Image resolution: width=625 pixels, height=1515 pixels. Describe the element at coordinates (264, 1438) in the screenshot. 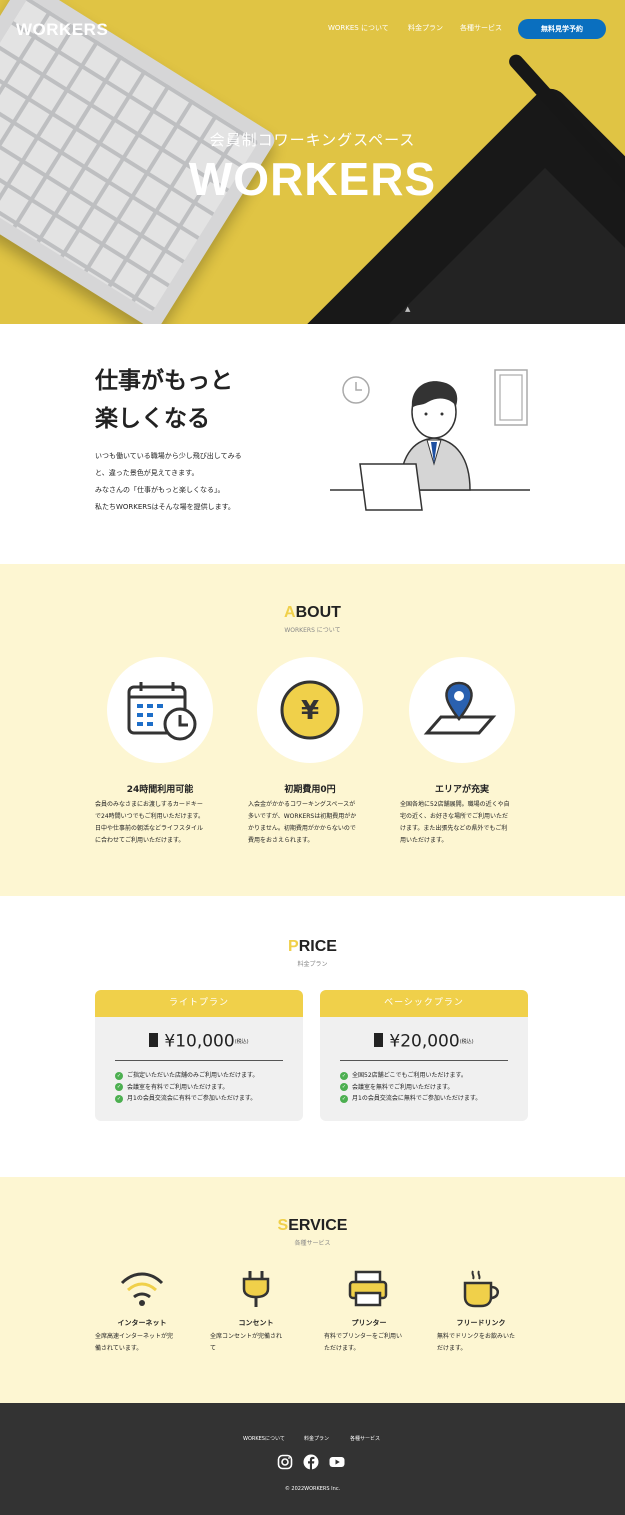

I see `footer-link-about: WORKESについて` at that location.